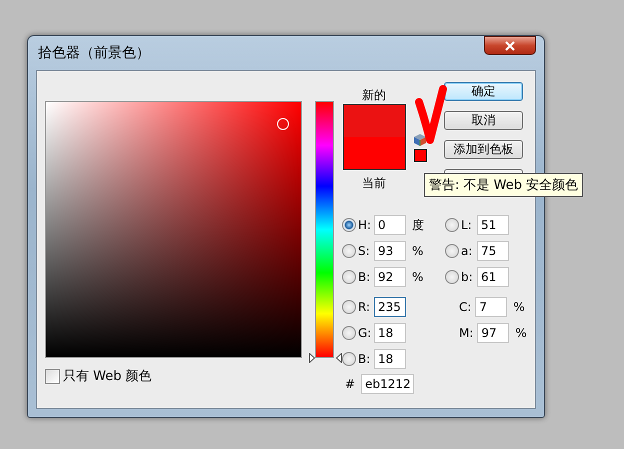 The height and width of the screenshot is (449, 624). I want to click on window-title: 拾色器（前景色）, so click(93, 53).